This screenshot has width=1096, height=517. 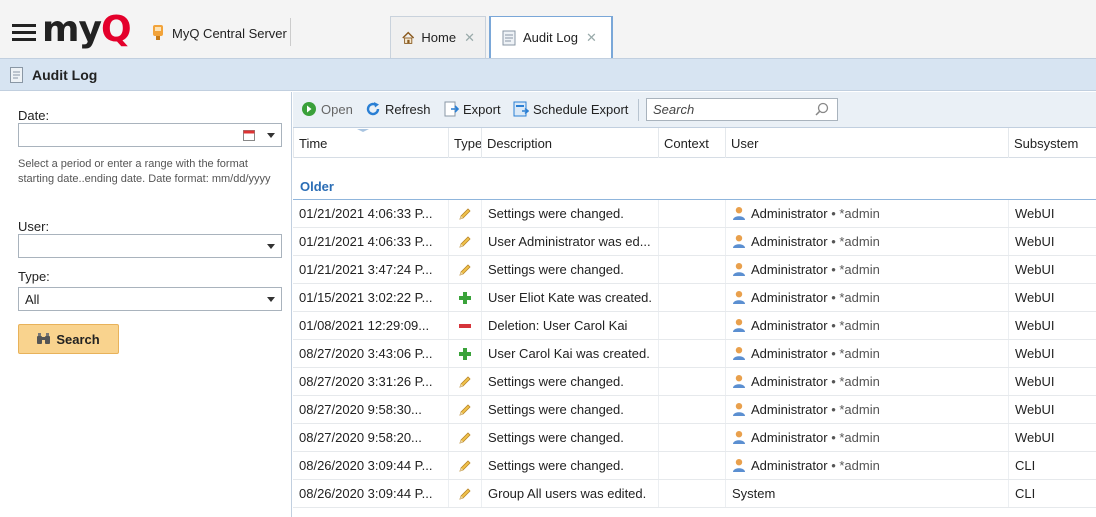 I want to click on column-header-context: Context, so click(x=691, y=143).